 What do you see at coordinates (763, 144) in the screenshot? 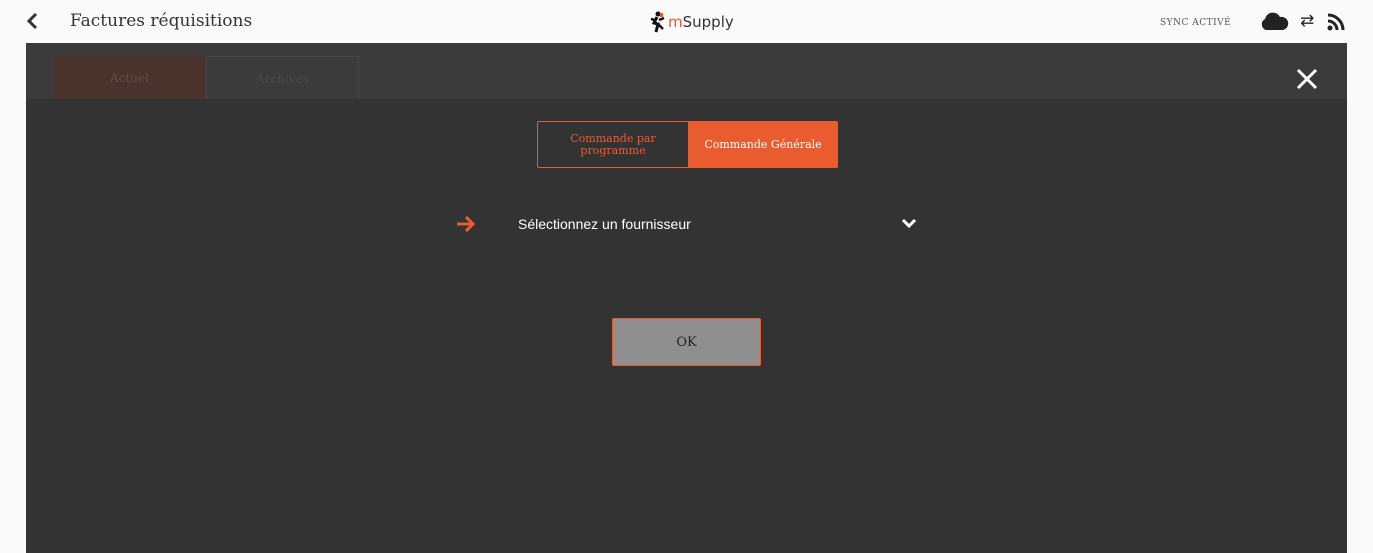
I see `general-order-button: Commande Générale` at bounding box center [763, 144].